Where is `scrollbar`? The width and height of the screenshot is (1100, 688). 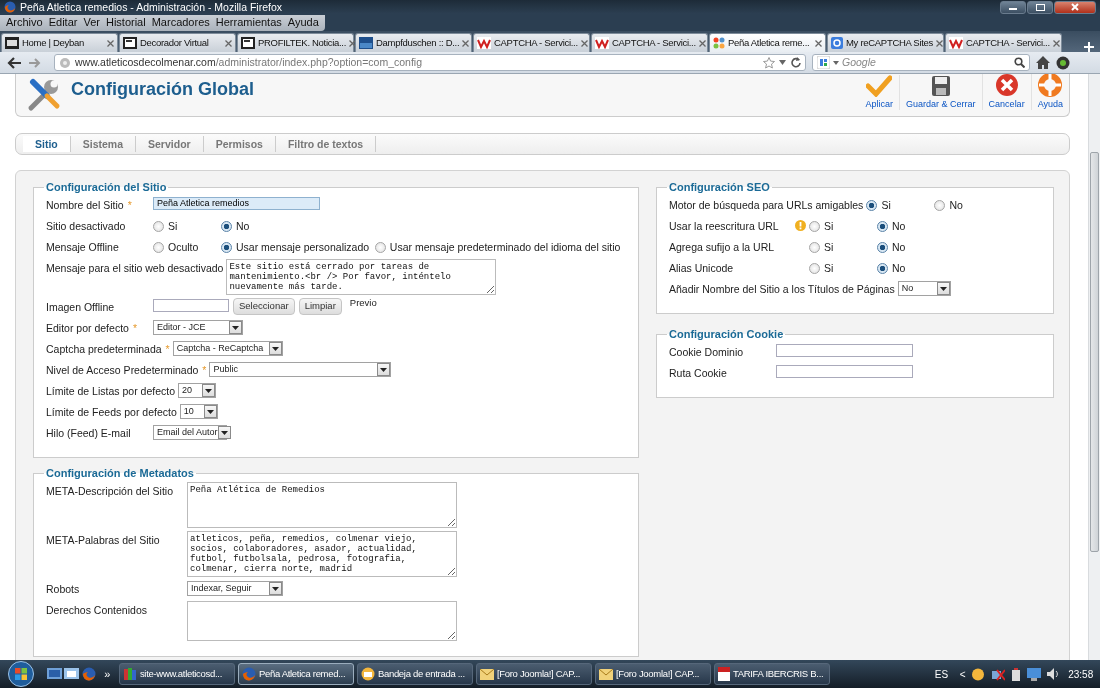
scrollbar is located at coordinates (1094, 367).